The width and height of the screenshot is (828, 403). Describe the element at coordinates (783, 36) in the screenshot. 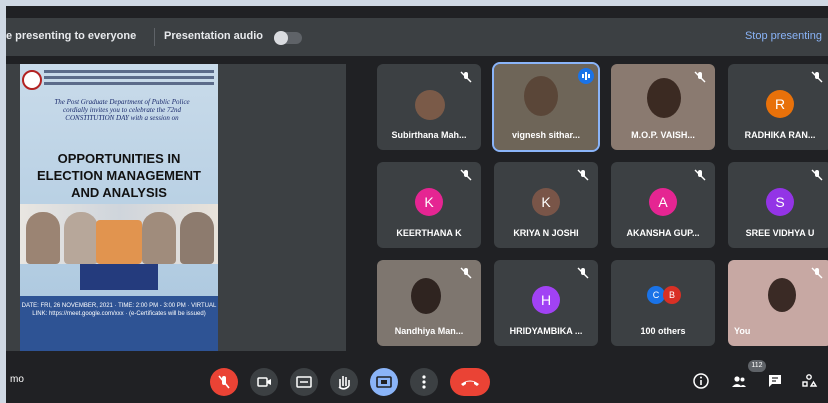

I see `stop-presenting-button: Stop presenting` at that location.